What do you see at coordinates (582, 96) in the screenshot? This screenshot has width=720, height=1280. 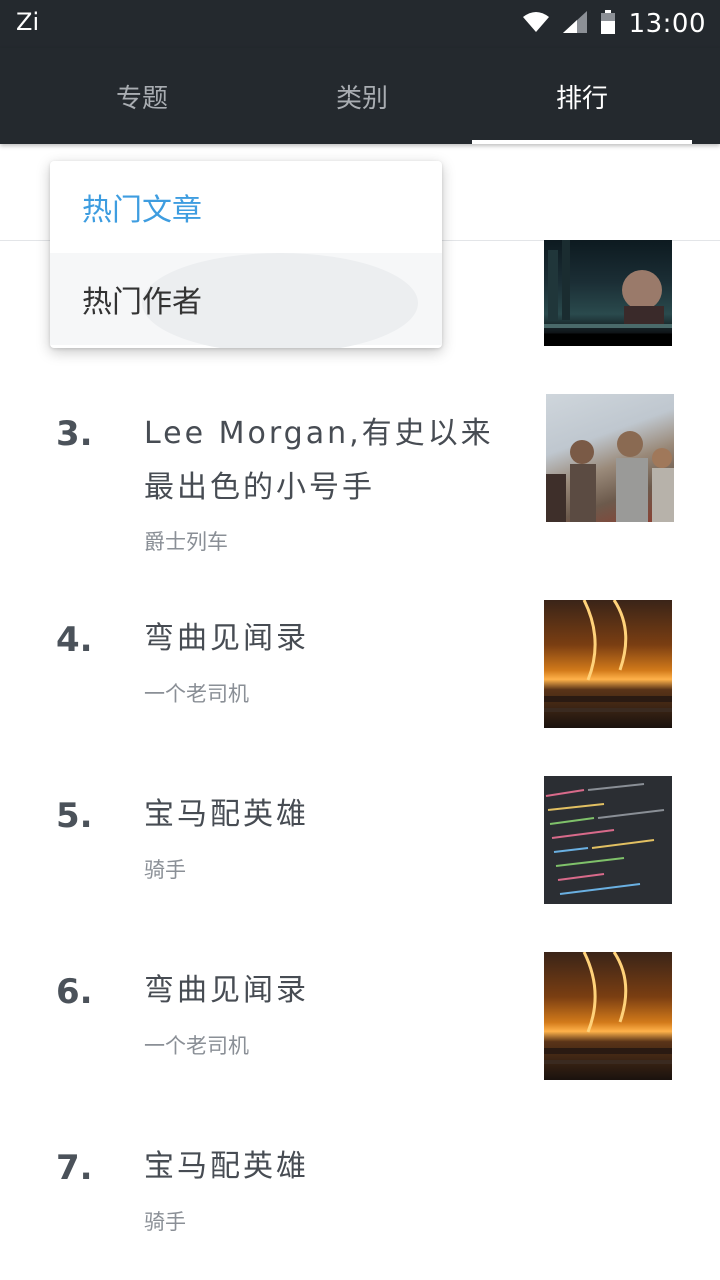 I see `tab-ranking: 排行` at bounding box center [582, 96].